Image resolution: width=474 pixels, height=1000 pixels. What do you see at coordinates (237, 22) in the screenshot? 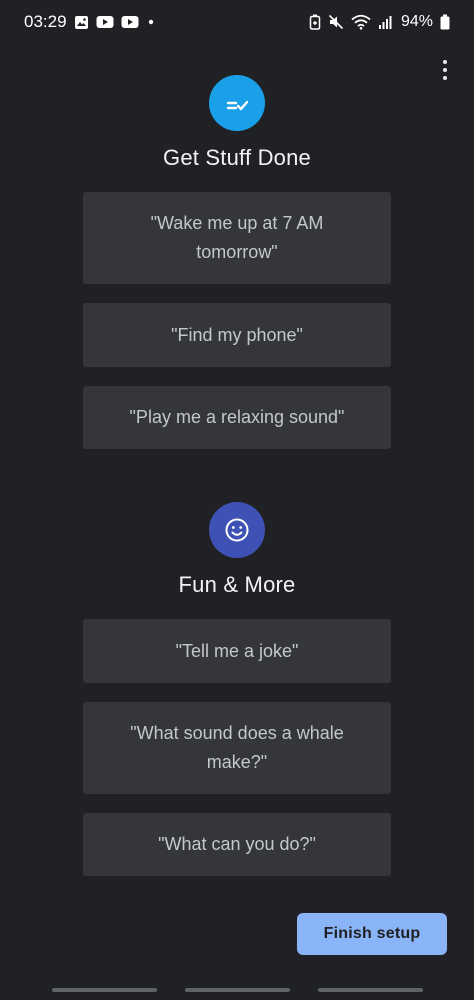
I see `status-bar: 03:29 94%` at bounding box center [237, 22].